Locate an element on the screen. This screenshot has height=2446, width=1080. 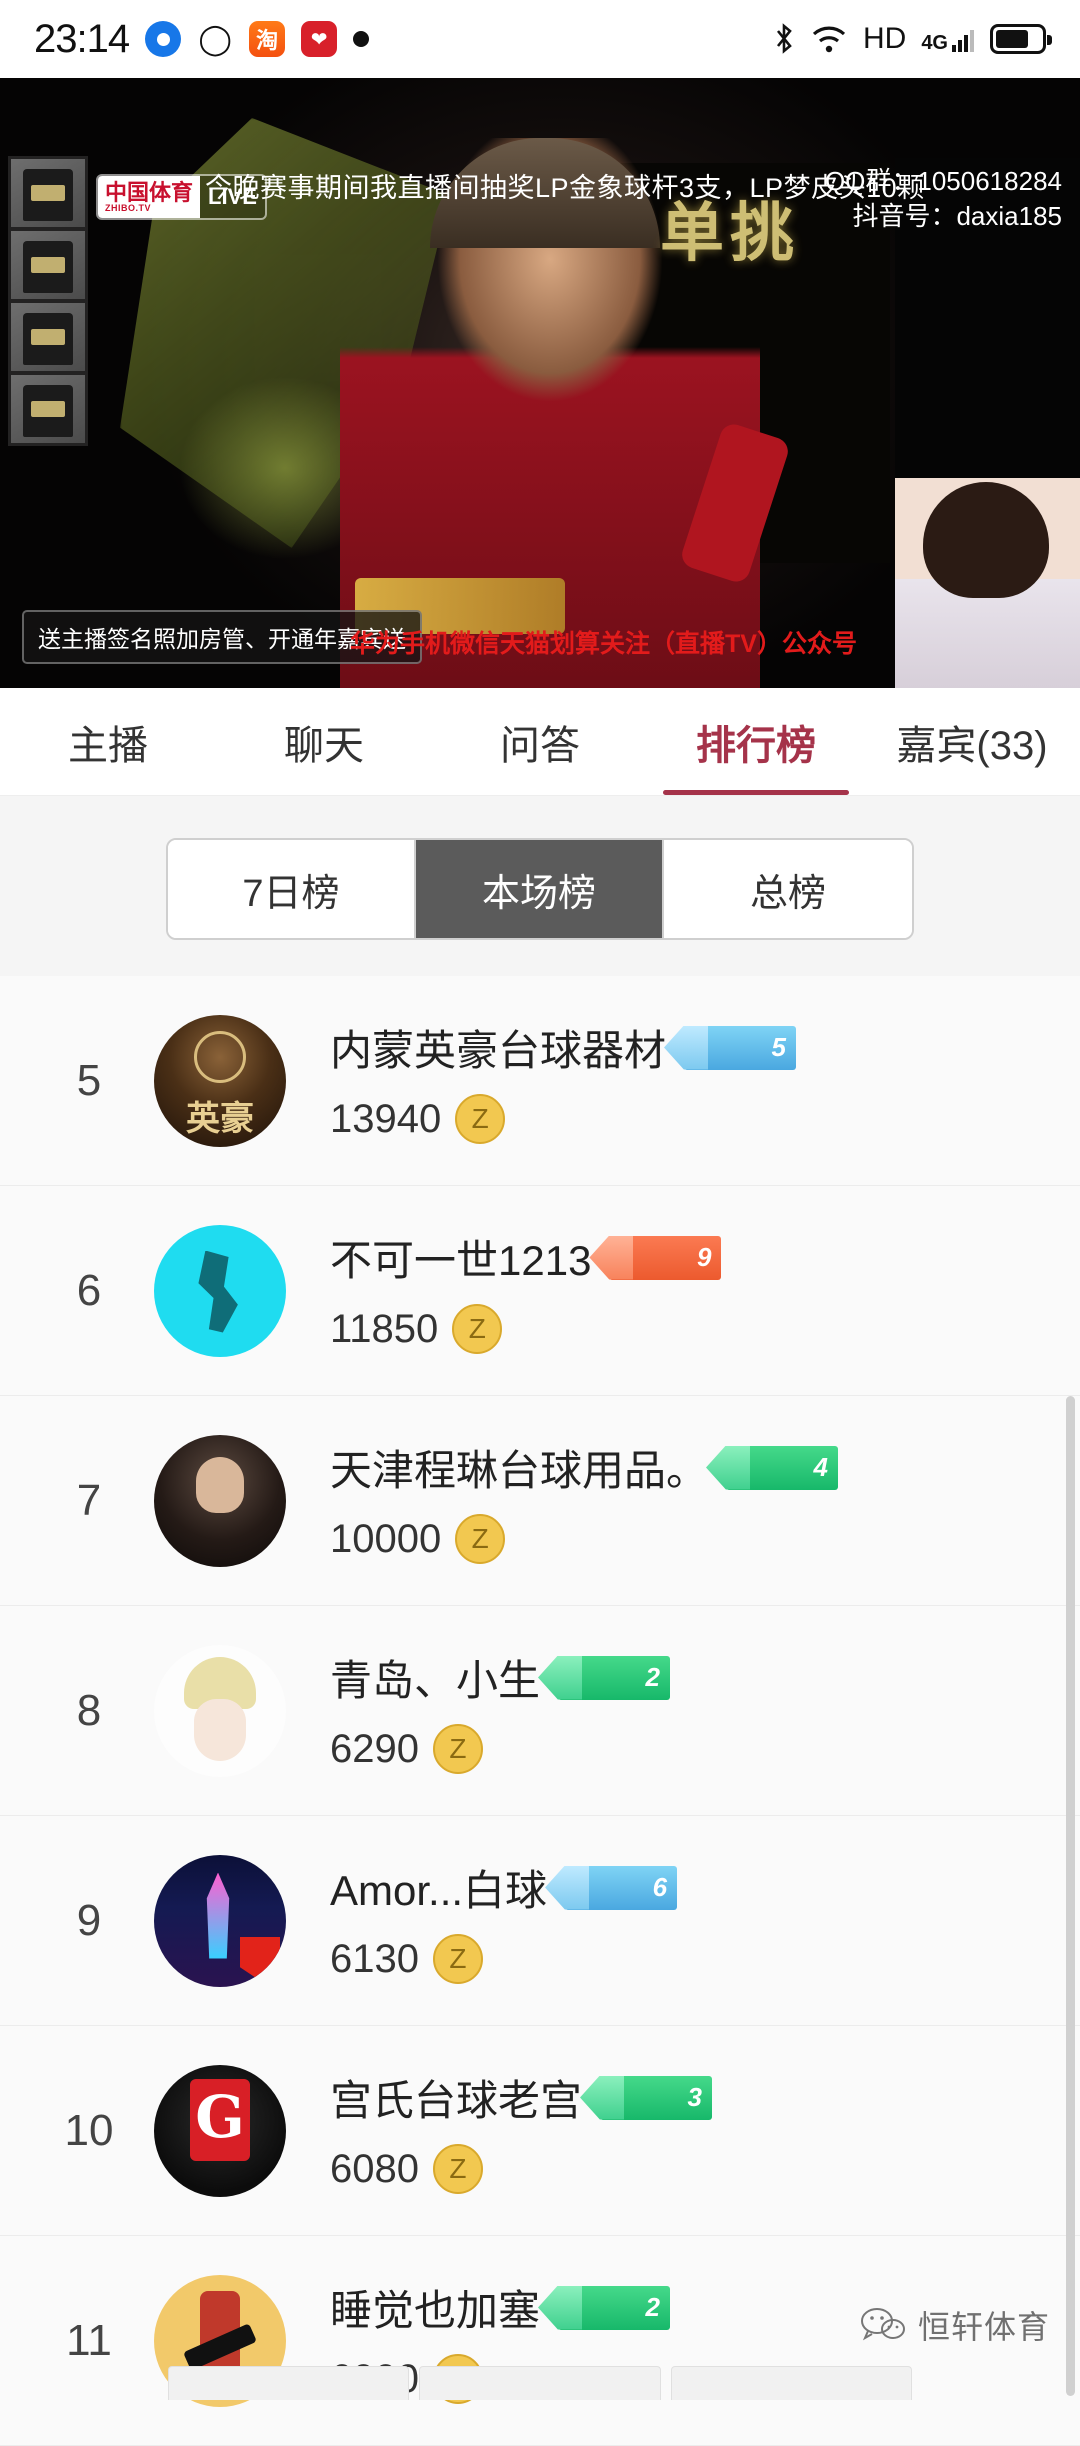
row-info: 不可一世1213 9 11850 Z is located at coordinates (526, 1290).